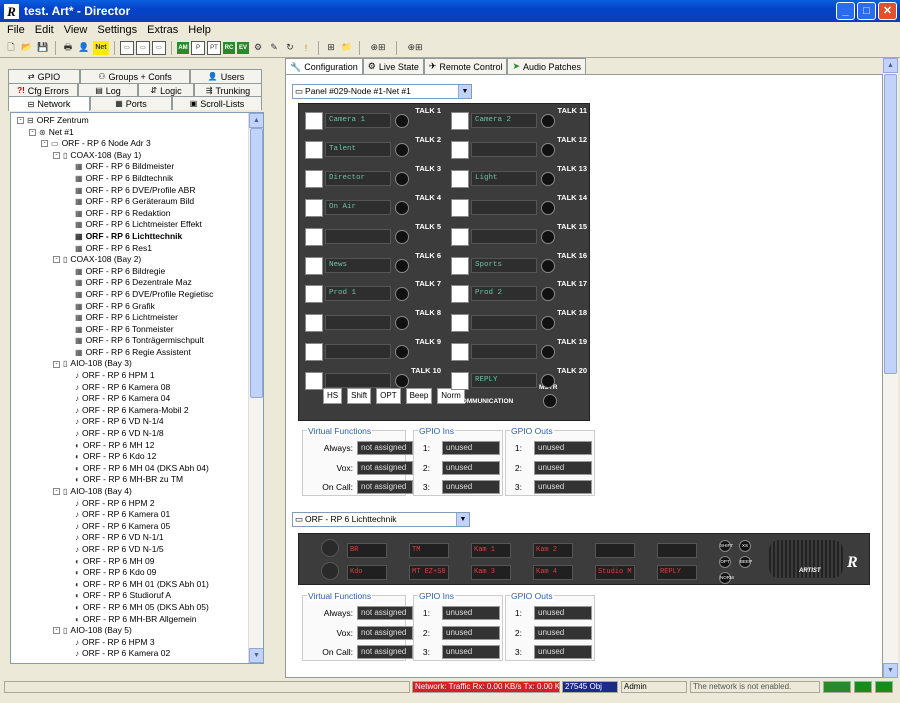 The width and height of the screenshot is (900, 703). Describe the element at coordinates (44, 76) in the screenshot. I see `tab-gpio: ⇄ GPIO` at that location.